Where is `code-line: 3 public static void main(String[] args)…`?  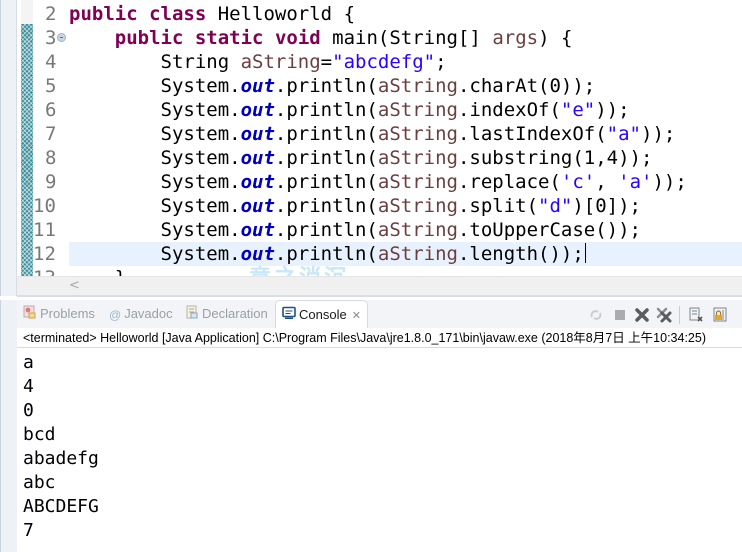 code-line: 3 public static void main(String[] args)… is located at coordinates (371, 38).